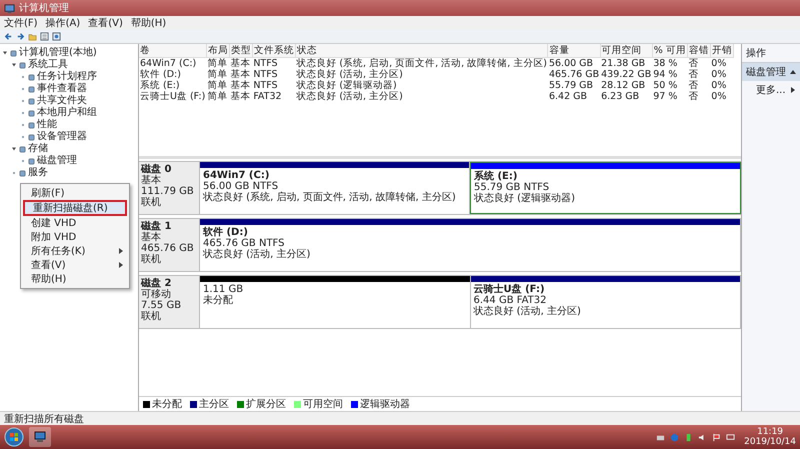  I want to click on column-header: 容错, so click(698, 51).